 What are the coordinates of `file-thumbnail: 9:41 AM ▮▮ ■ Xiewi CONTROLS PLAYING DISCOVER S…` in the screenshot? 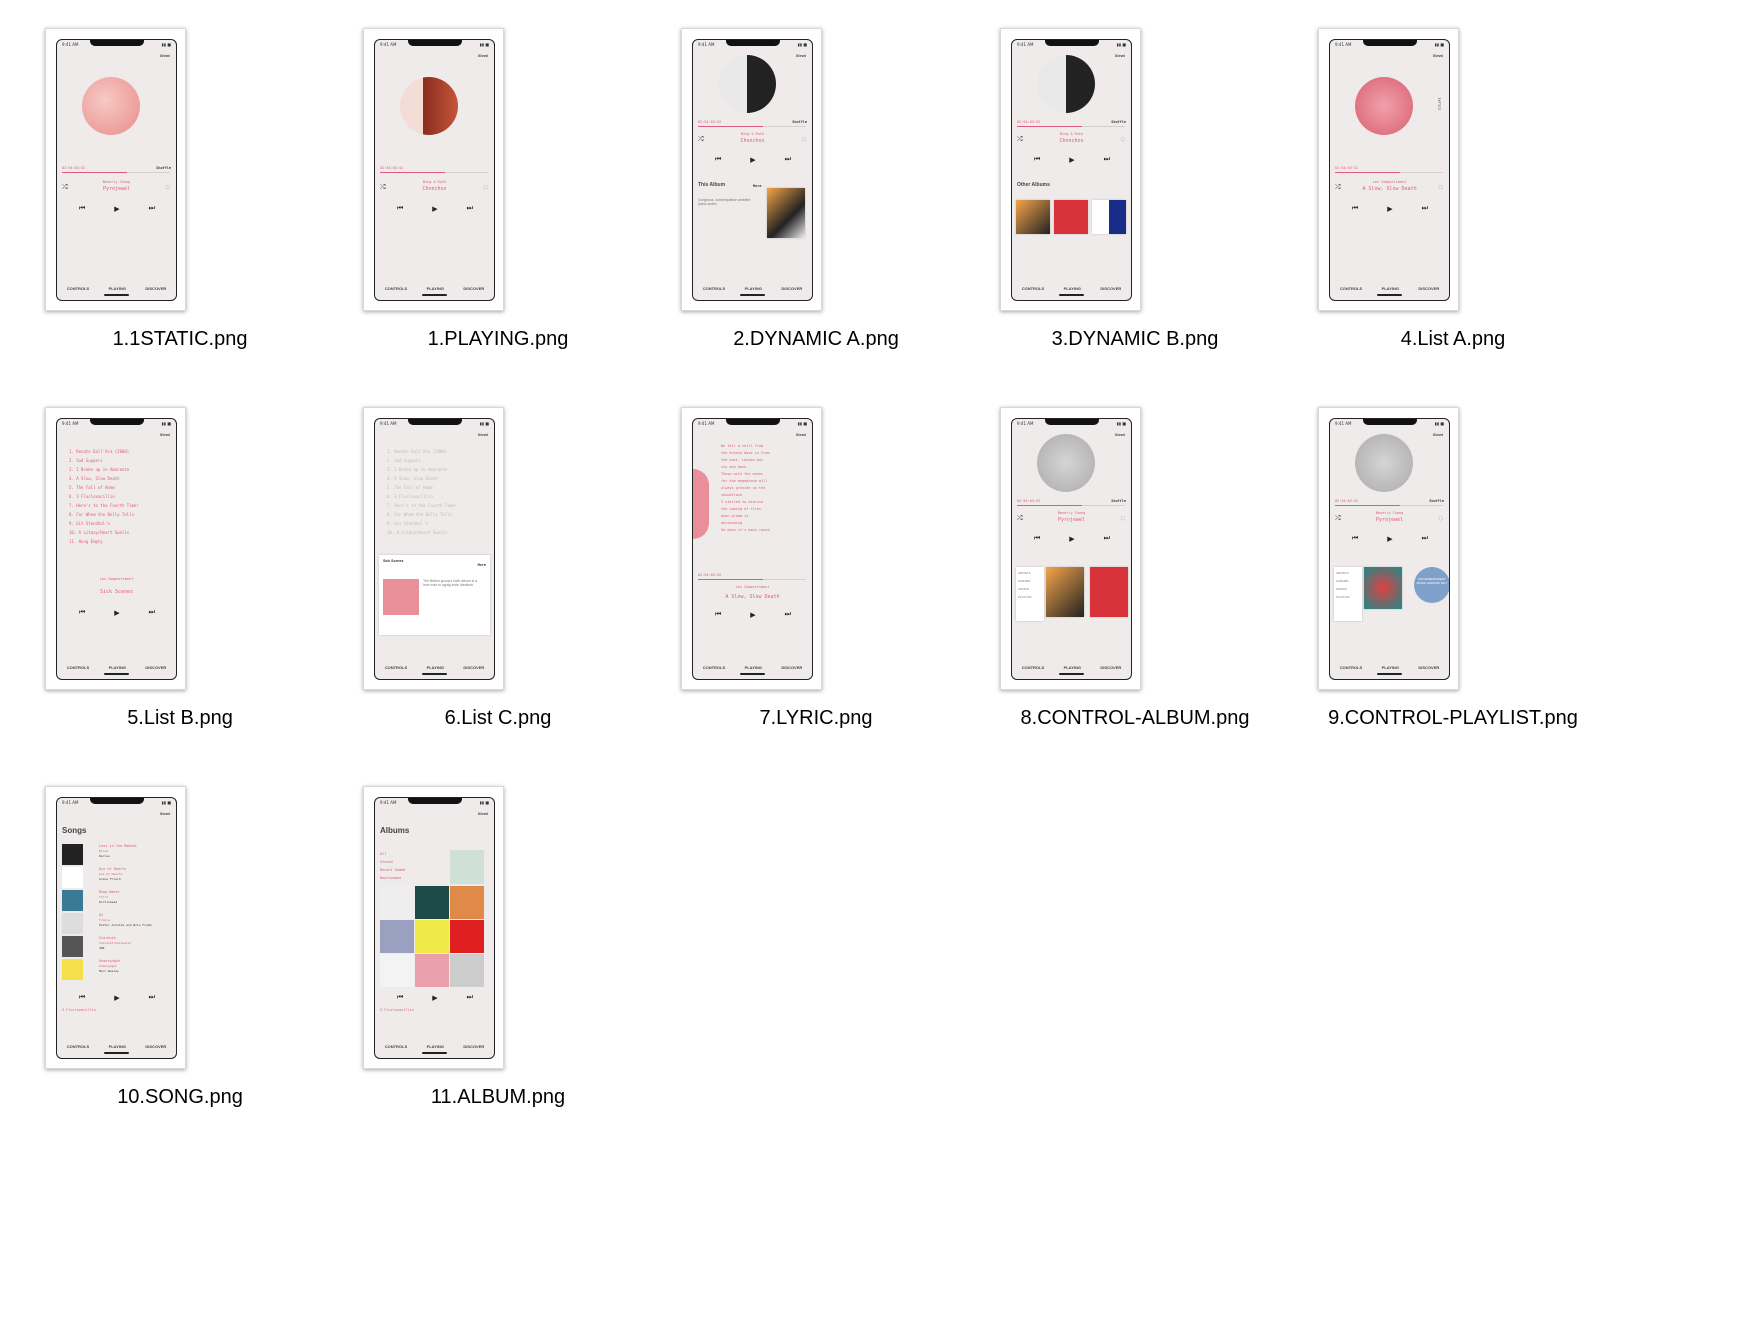 It's located at (115, 927).